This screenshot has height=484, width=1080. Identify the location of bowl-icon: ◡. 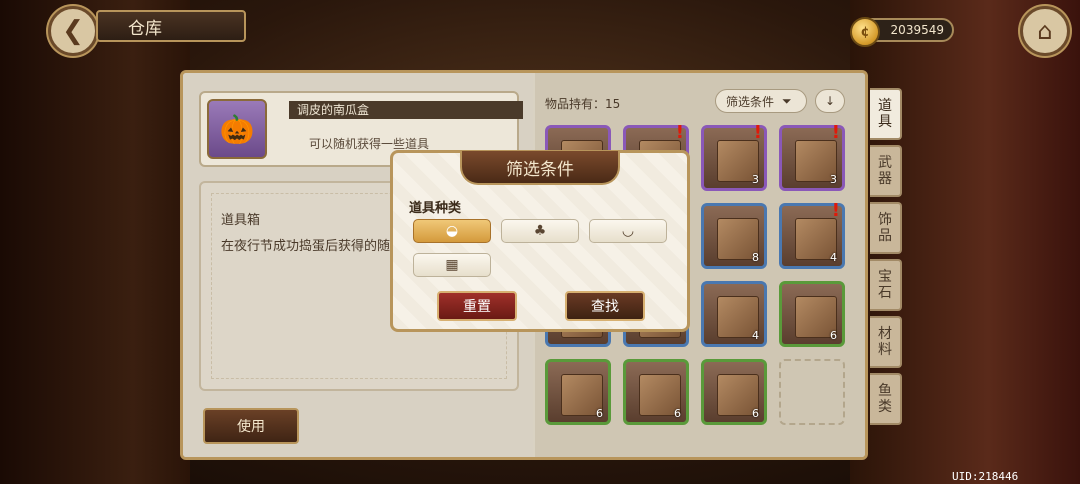
(628, 231).